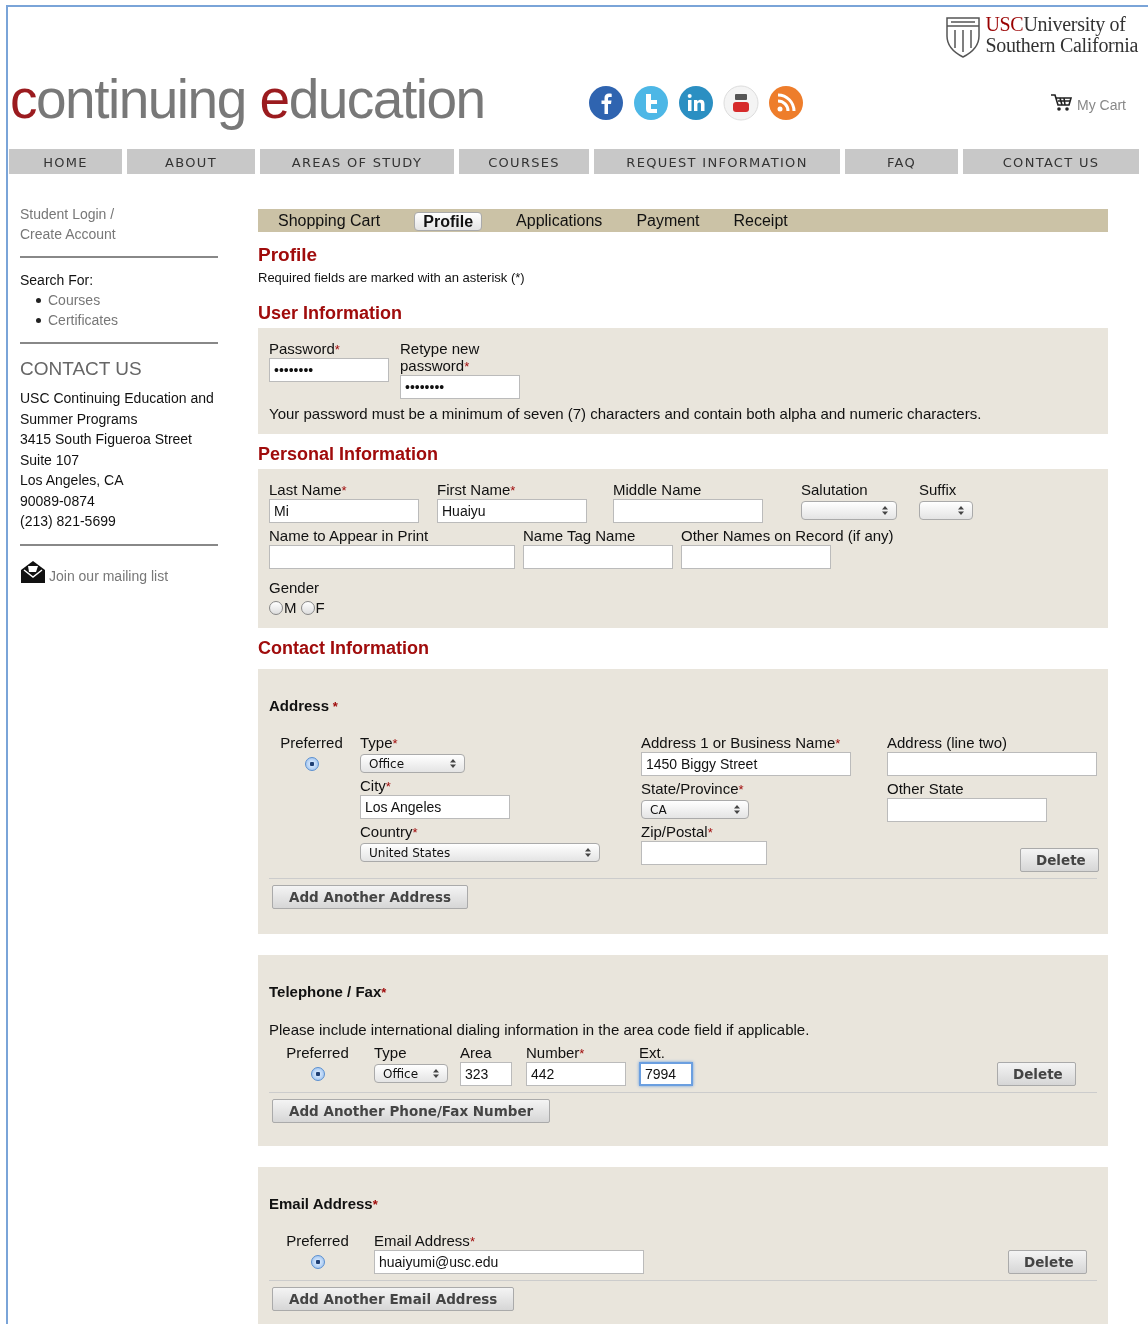 The image size is (1148, 1324). What do you see at coordinates (379, 742) in the screenshot?
I see `field-label: Type*` at bounding box center [379, 742].